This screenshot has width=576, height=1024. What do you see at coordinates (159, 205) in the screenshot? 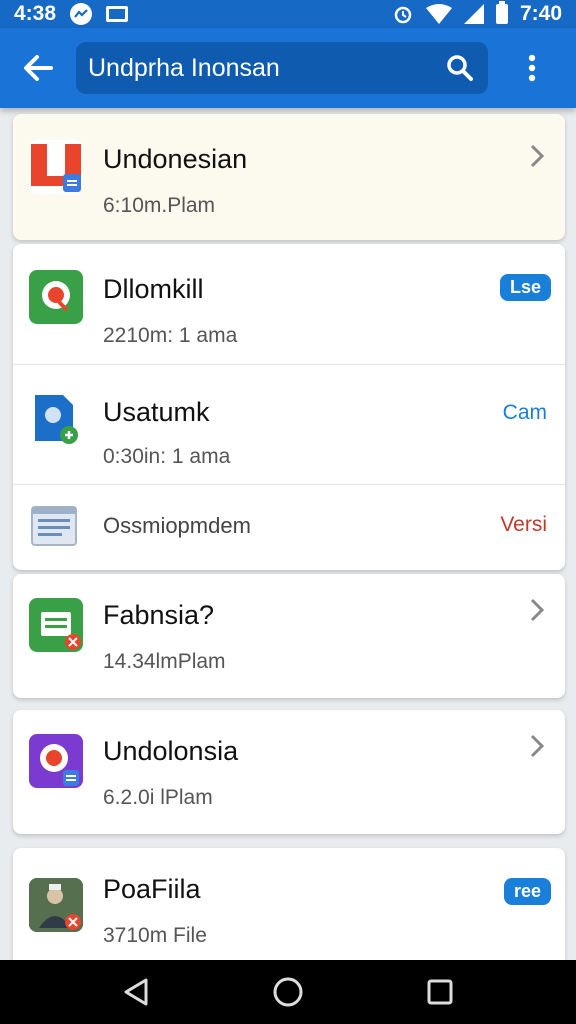
I see `item-subtitle: 6:10m.Plam` at bounding box center [159, 205].